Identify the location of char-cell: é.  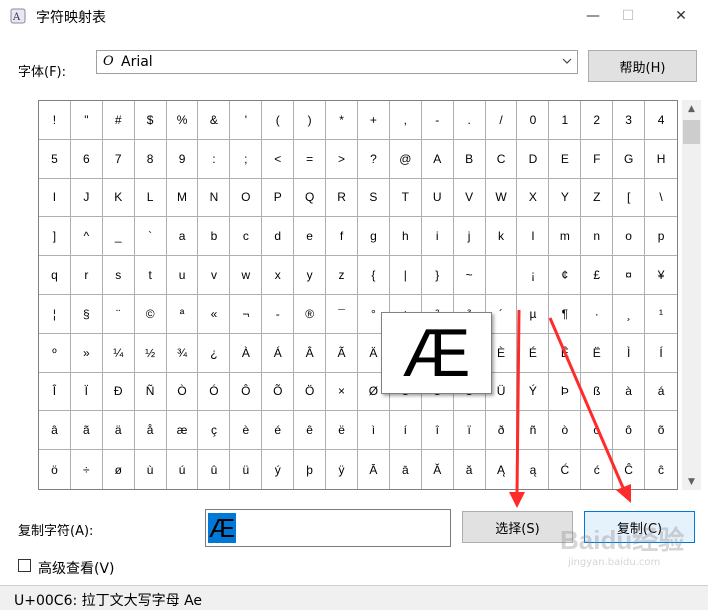
(278, 431).